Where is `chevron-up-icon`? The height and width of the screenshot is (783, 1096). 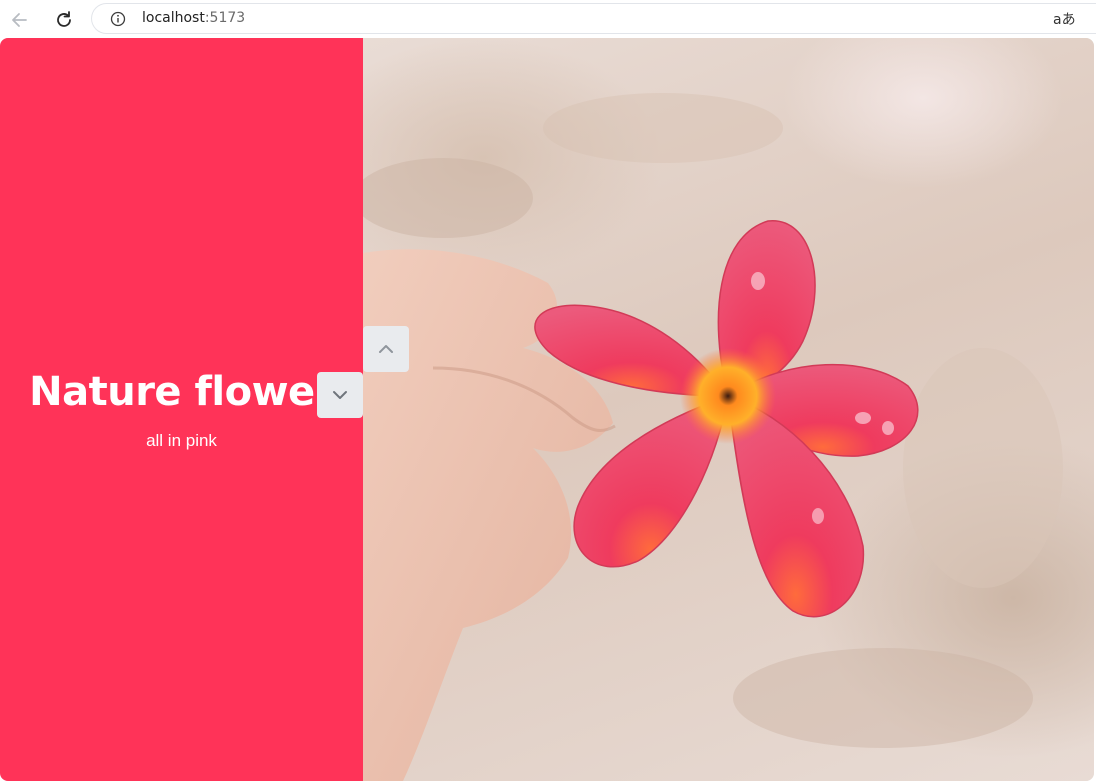 chevron-up-icon is located at coordinates (386, 349).